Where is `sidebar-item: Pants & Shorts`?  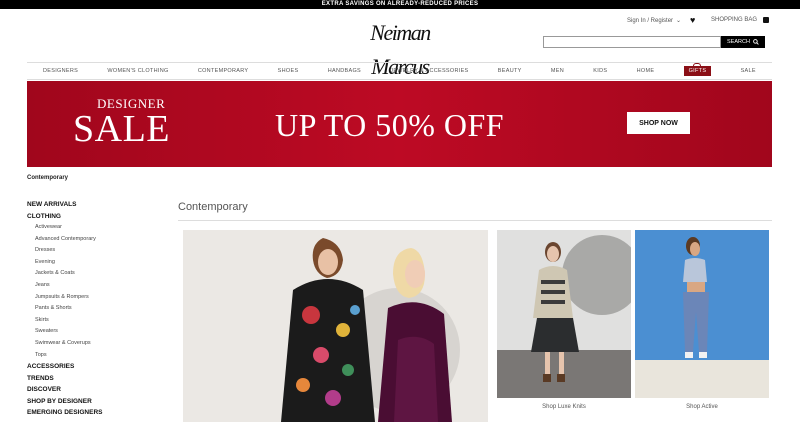 sidebar-item: Pants & Shorts is located at coordinates (92, 309).